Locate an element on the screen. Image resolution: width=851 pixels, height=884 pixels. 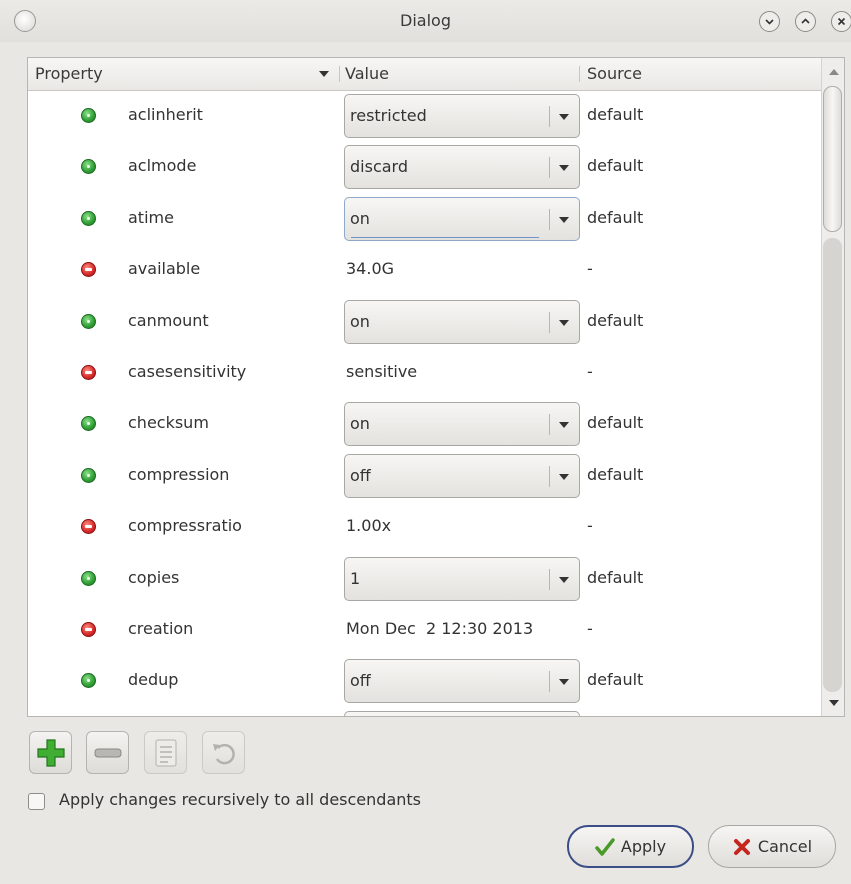
property-name: canmount is located at coordinates (168, 320).